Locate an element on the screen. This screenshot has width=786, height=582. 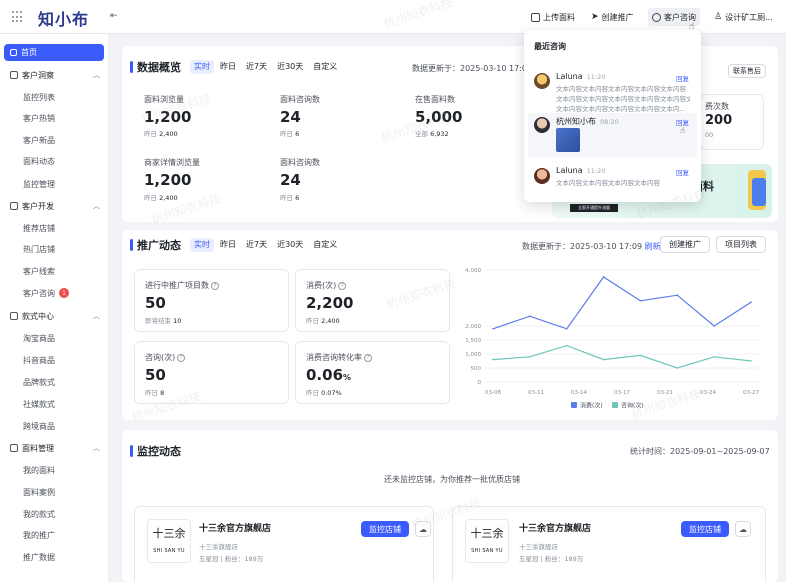
app-grid-icon is located at coordinates (18, 17).